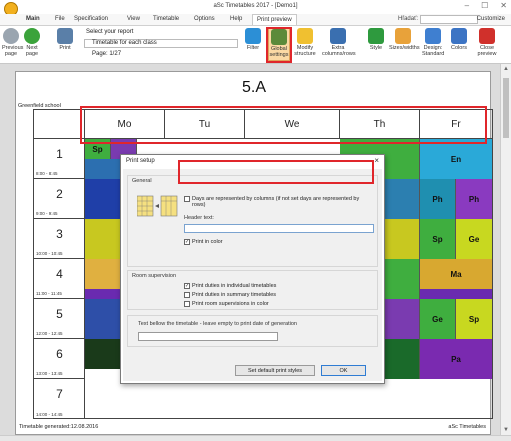 The height and width of the screenshot is (441, 511). Describe the element at coordinates (403, 36) in the screenshot. I see `ruler-icon` at that location.